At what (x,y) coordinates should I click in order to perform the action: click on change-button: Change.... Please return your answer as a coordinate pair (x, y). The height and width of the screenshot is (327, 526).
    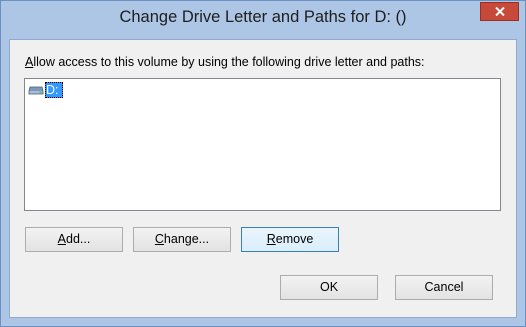
    Looking at the image, I should click on (182, 239).